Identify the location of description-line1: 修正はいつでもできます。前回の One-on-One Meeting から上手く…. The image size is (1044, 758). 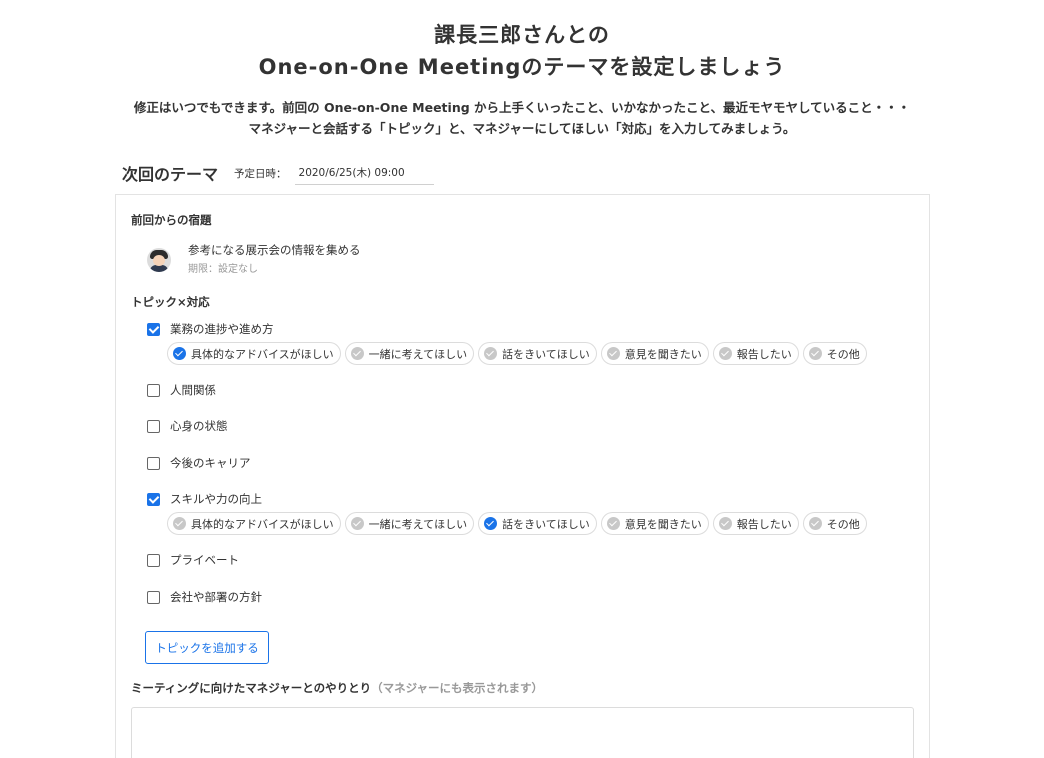
(522, 107).